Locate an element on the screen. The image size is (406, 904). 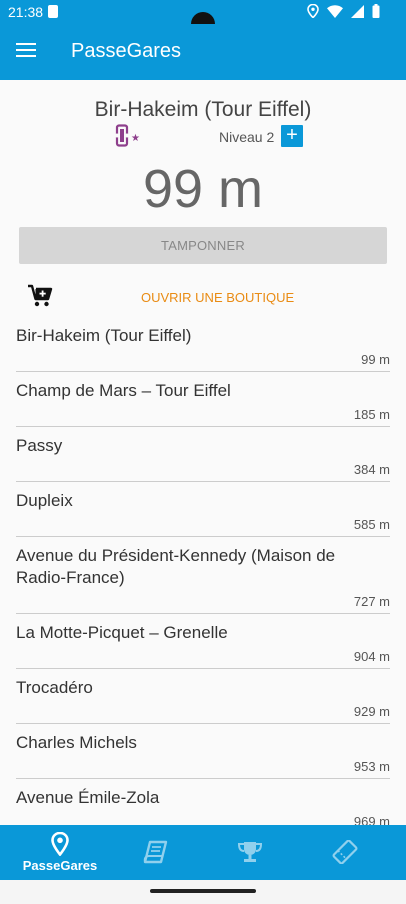
station-list-name: Charles Michels is located at coordinates (76, 742).